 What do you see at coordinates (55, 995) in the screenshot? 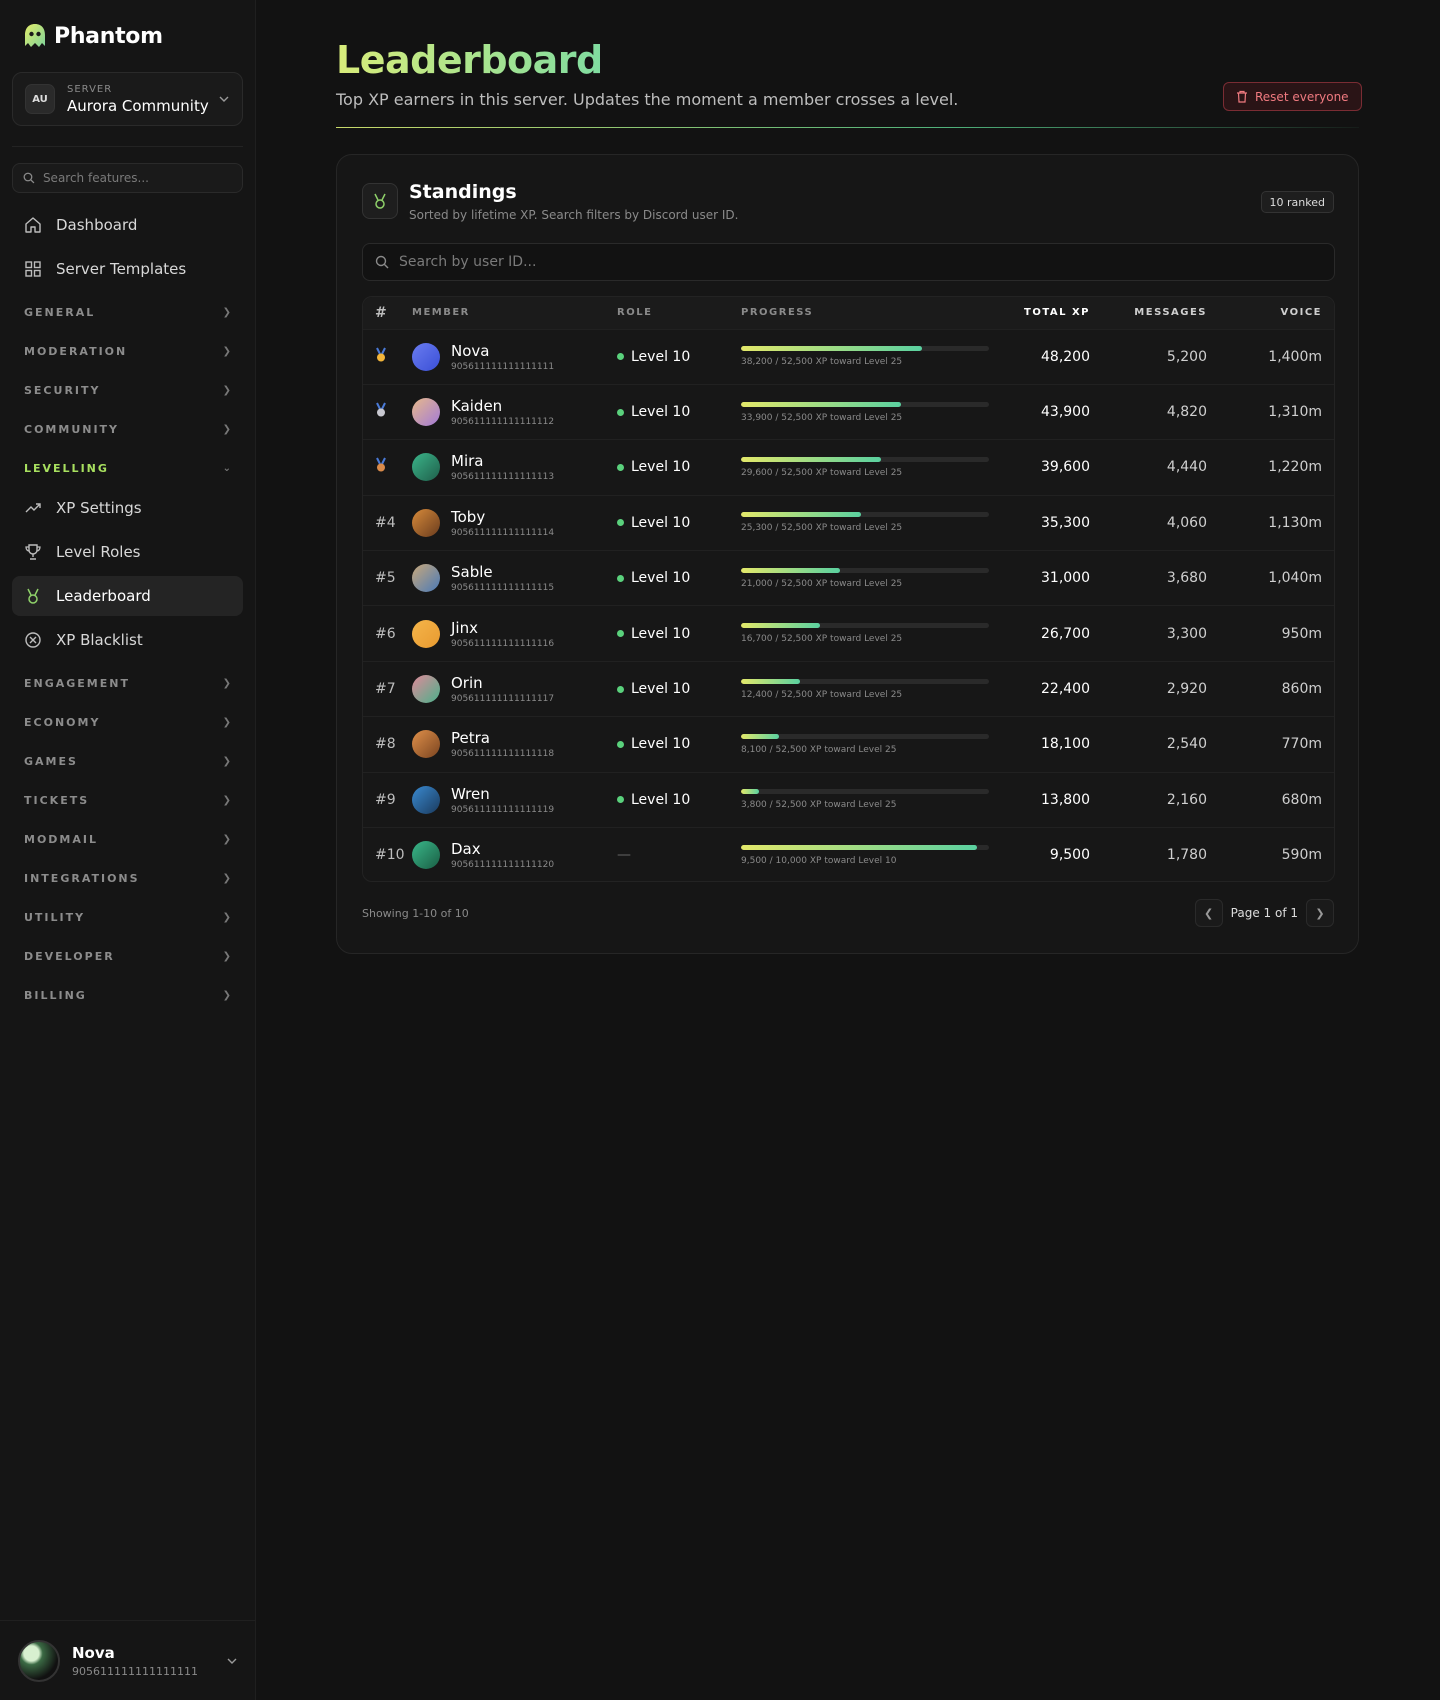
I see `section-label: BILLING` at bounding box center [55, 995].